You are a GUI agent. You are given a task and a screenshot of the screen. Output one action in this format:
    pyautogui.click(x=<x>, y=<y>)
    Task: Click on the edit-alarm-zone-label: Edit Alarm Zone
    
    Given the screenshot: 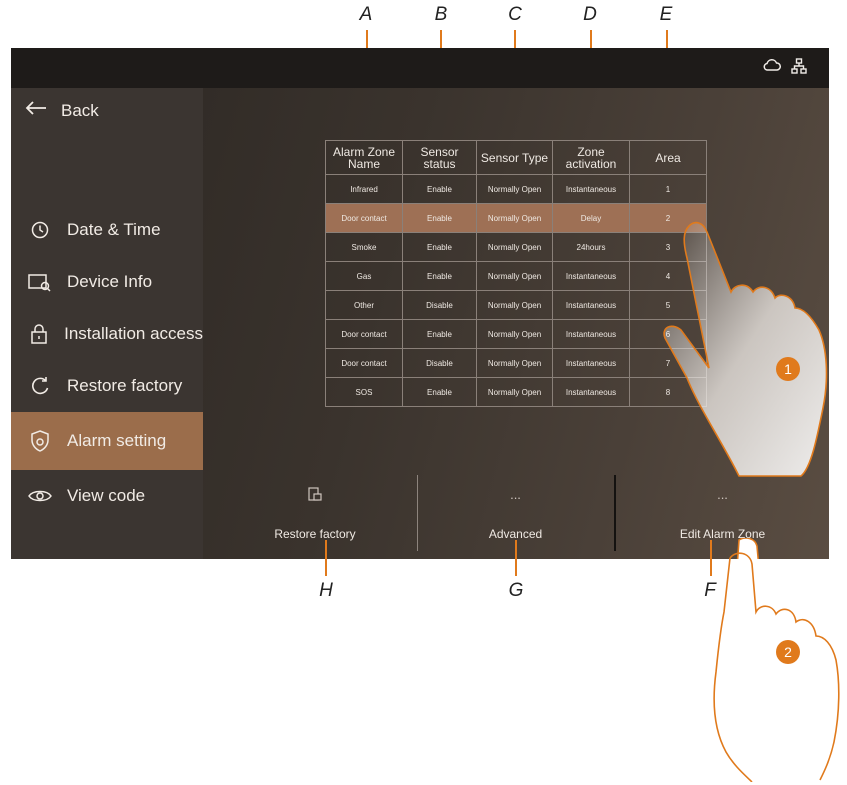 What is the action you would take?
    pyautogui.click(x=722, y=534)
    